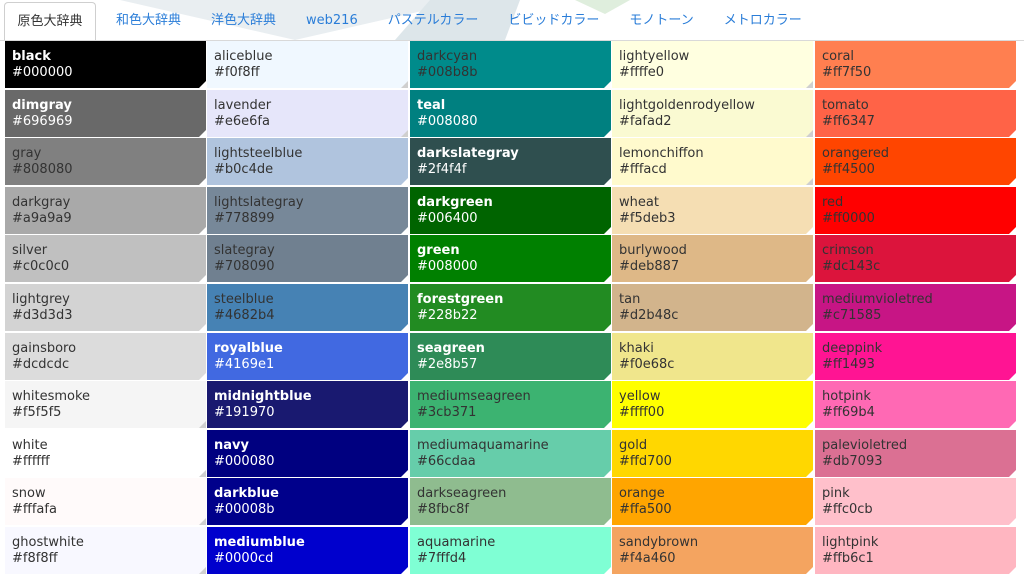 The image size is (1024, 577). Describe the element at coordinates (712, 162) in the screenshot. I see `color-swatch-lemonchiffon: lemonchiffon #fffacd` at that location.